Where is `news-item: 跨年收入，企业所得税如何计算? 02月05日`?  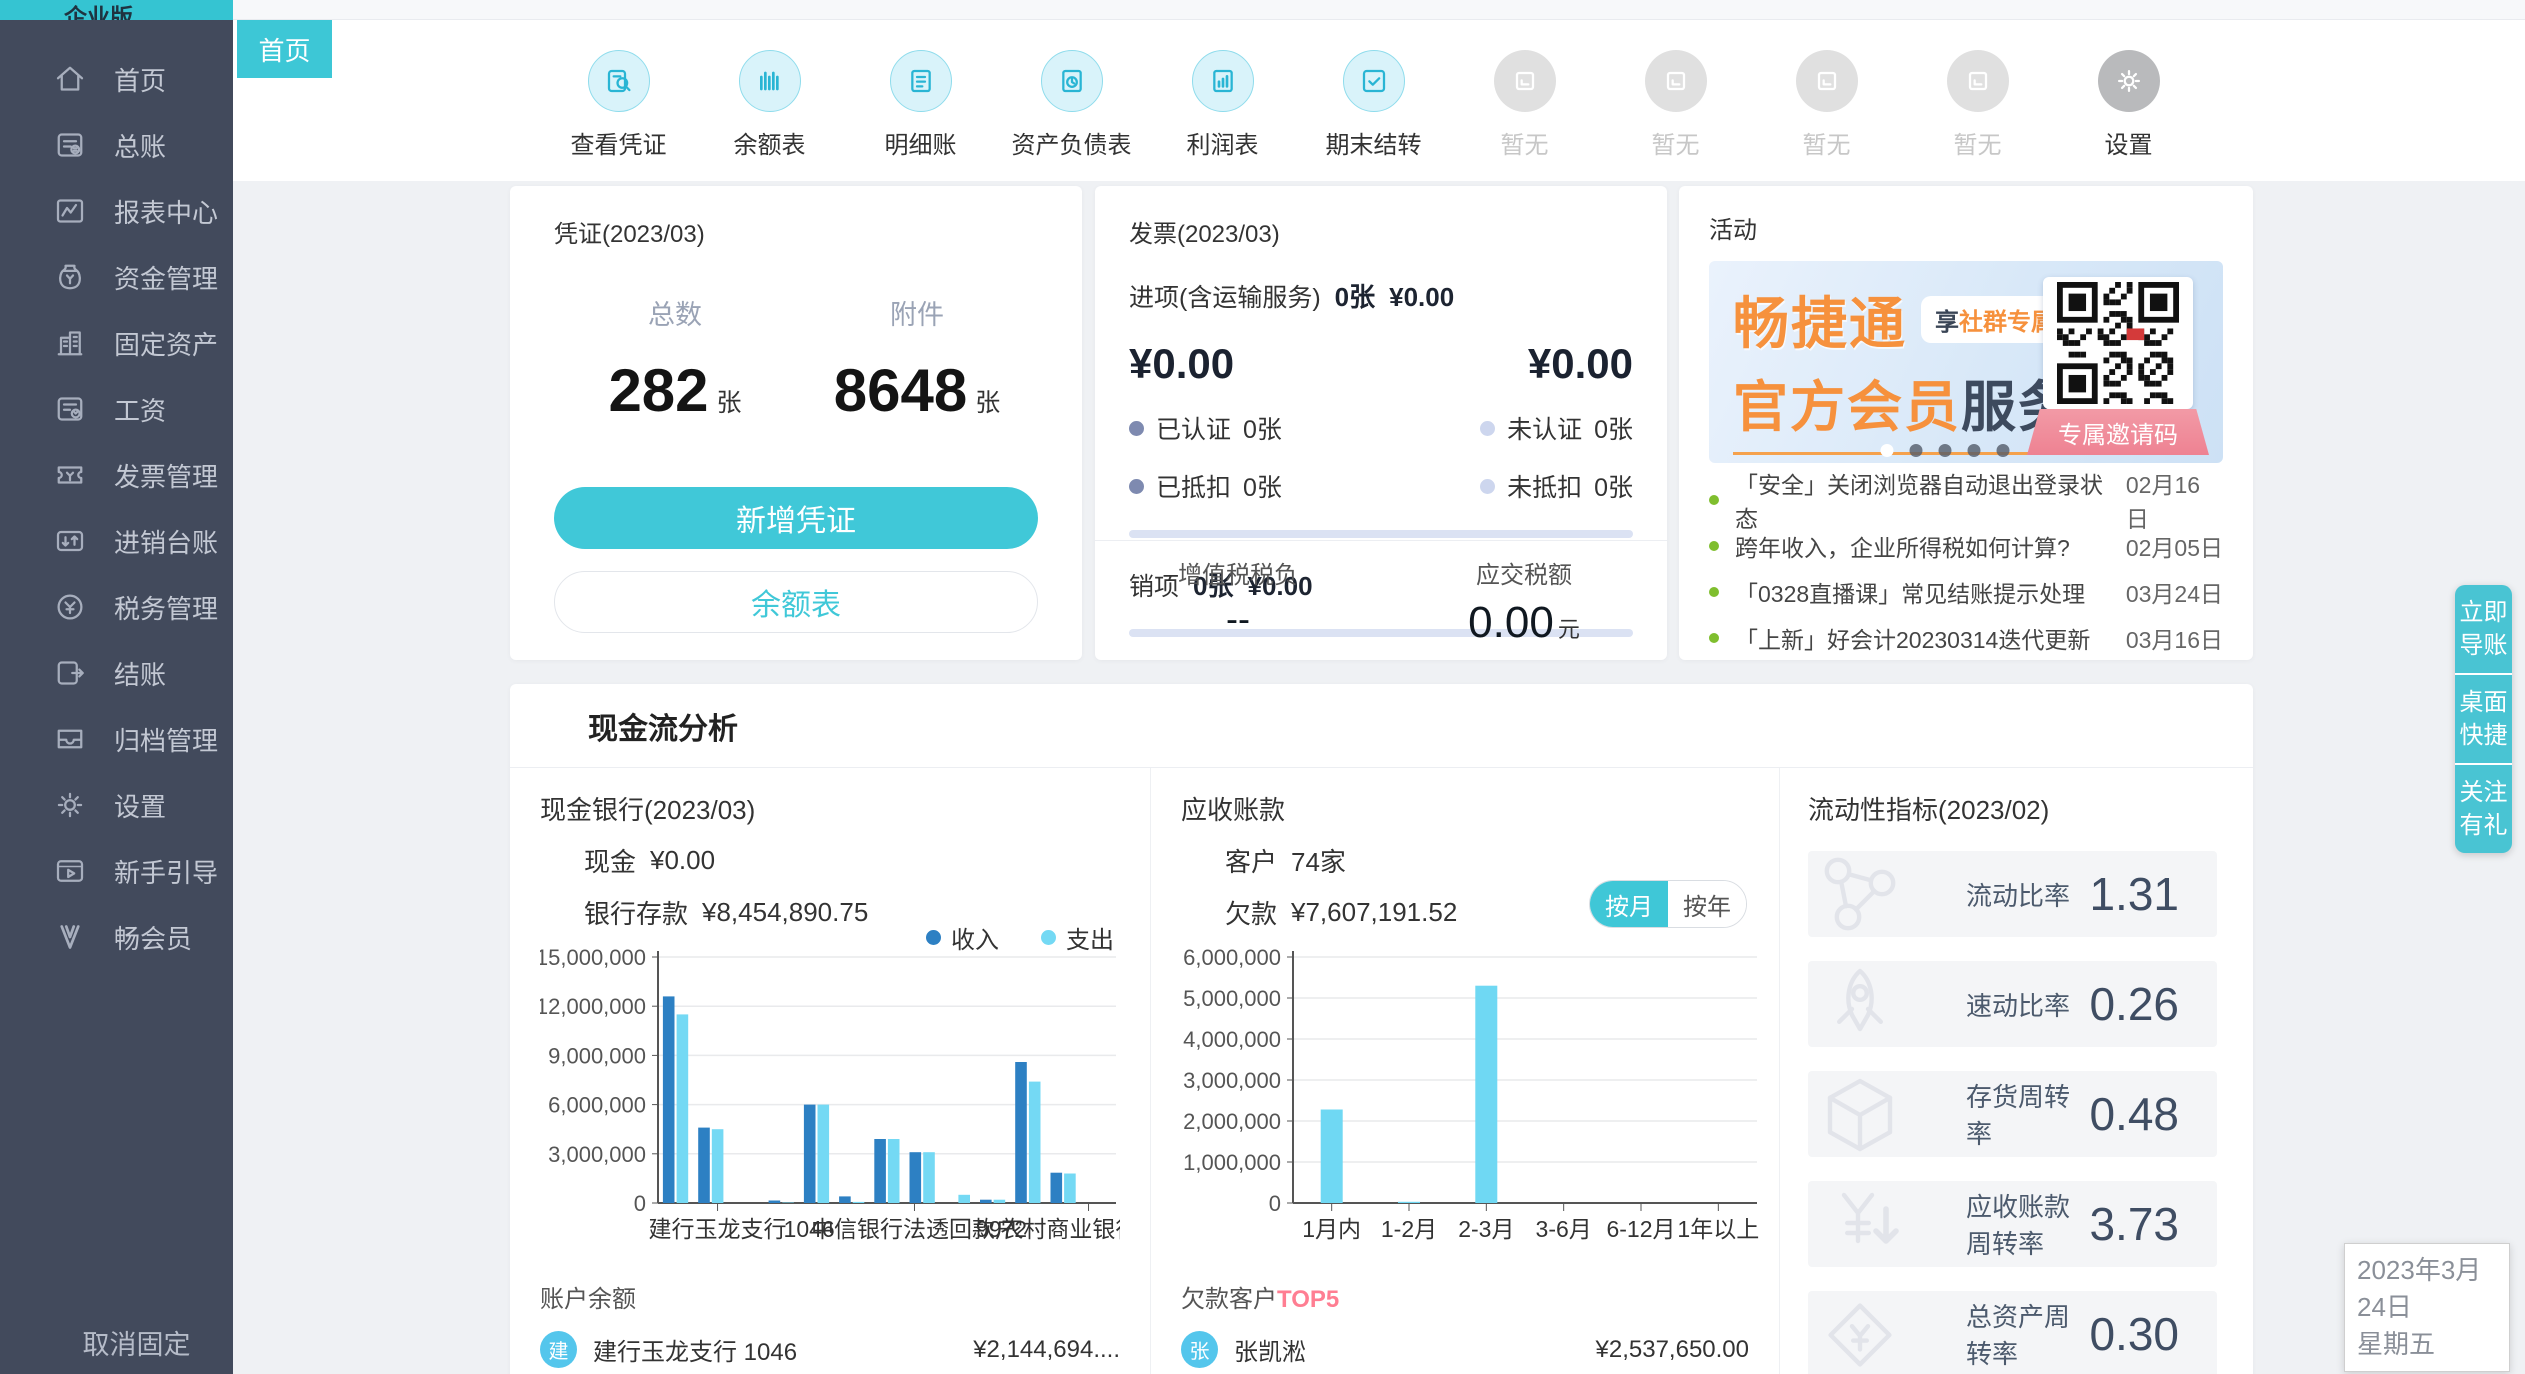
news-item: 跨年收入，企业所得税如何计算? 02月05日 is located at coordinates (1966, 546).